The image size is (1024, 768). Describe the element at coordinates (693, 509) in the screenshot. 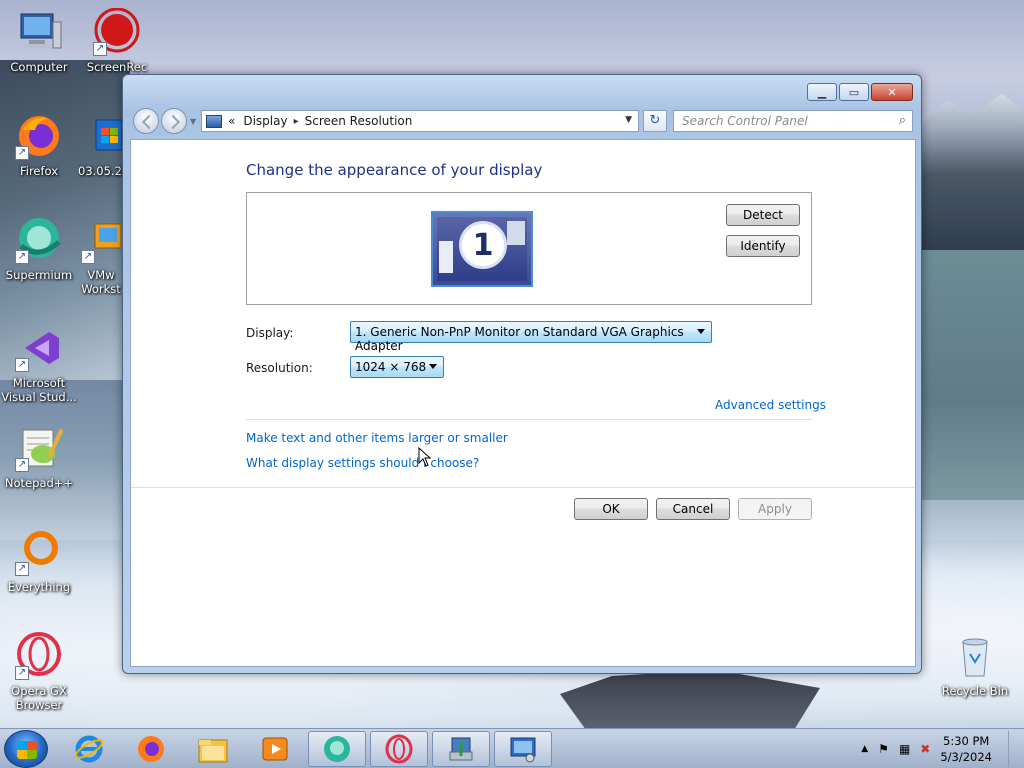

I see `cancel-button: Cancel` at that location.